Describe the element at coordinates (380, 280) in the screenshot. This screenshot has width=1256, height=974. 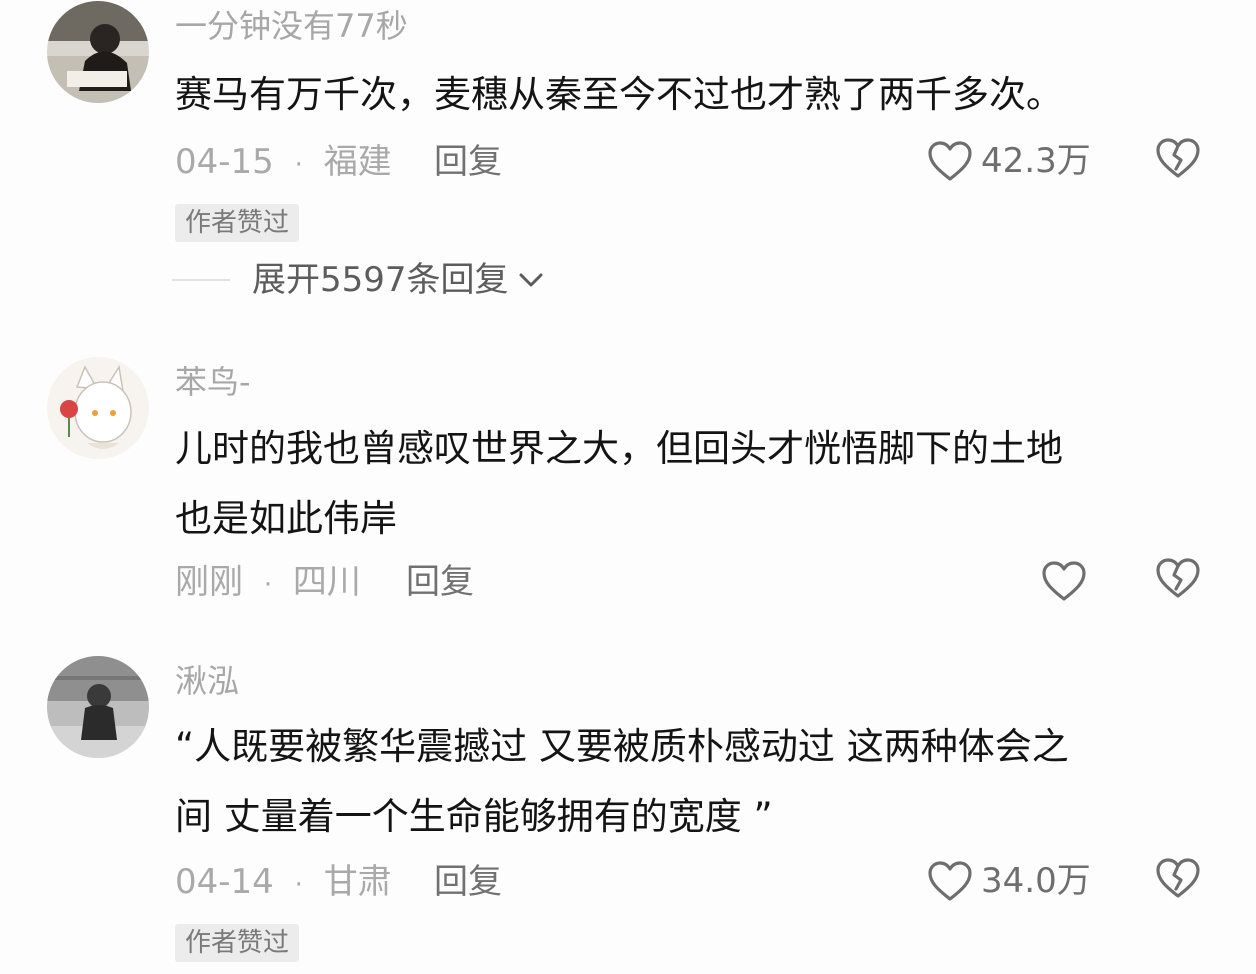
I see `expand-replies-label: 展开5597条回复` at that location.